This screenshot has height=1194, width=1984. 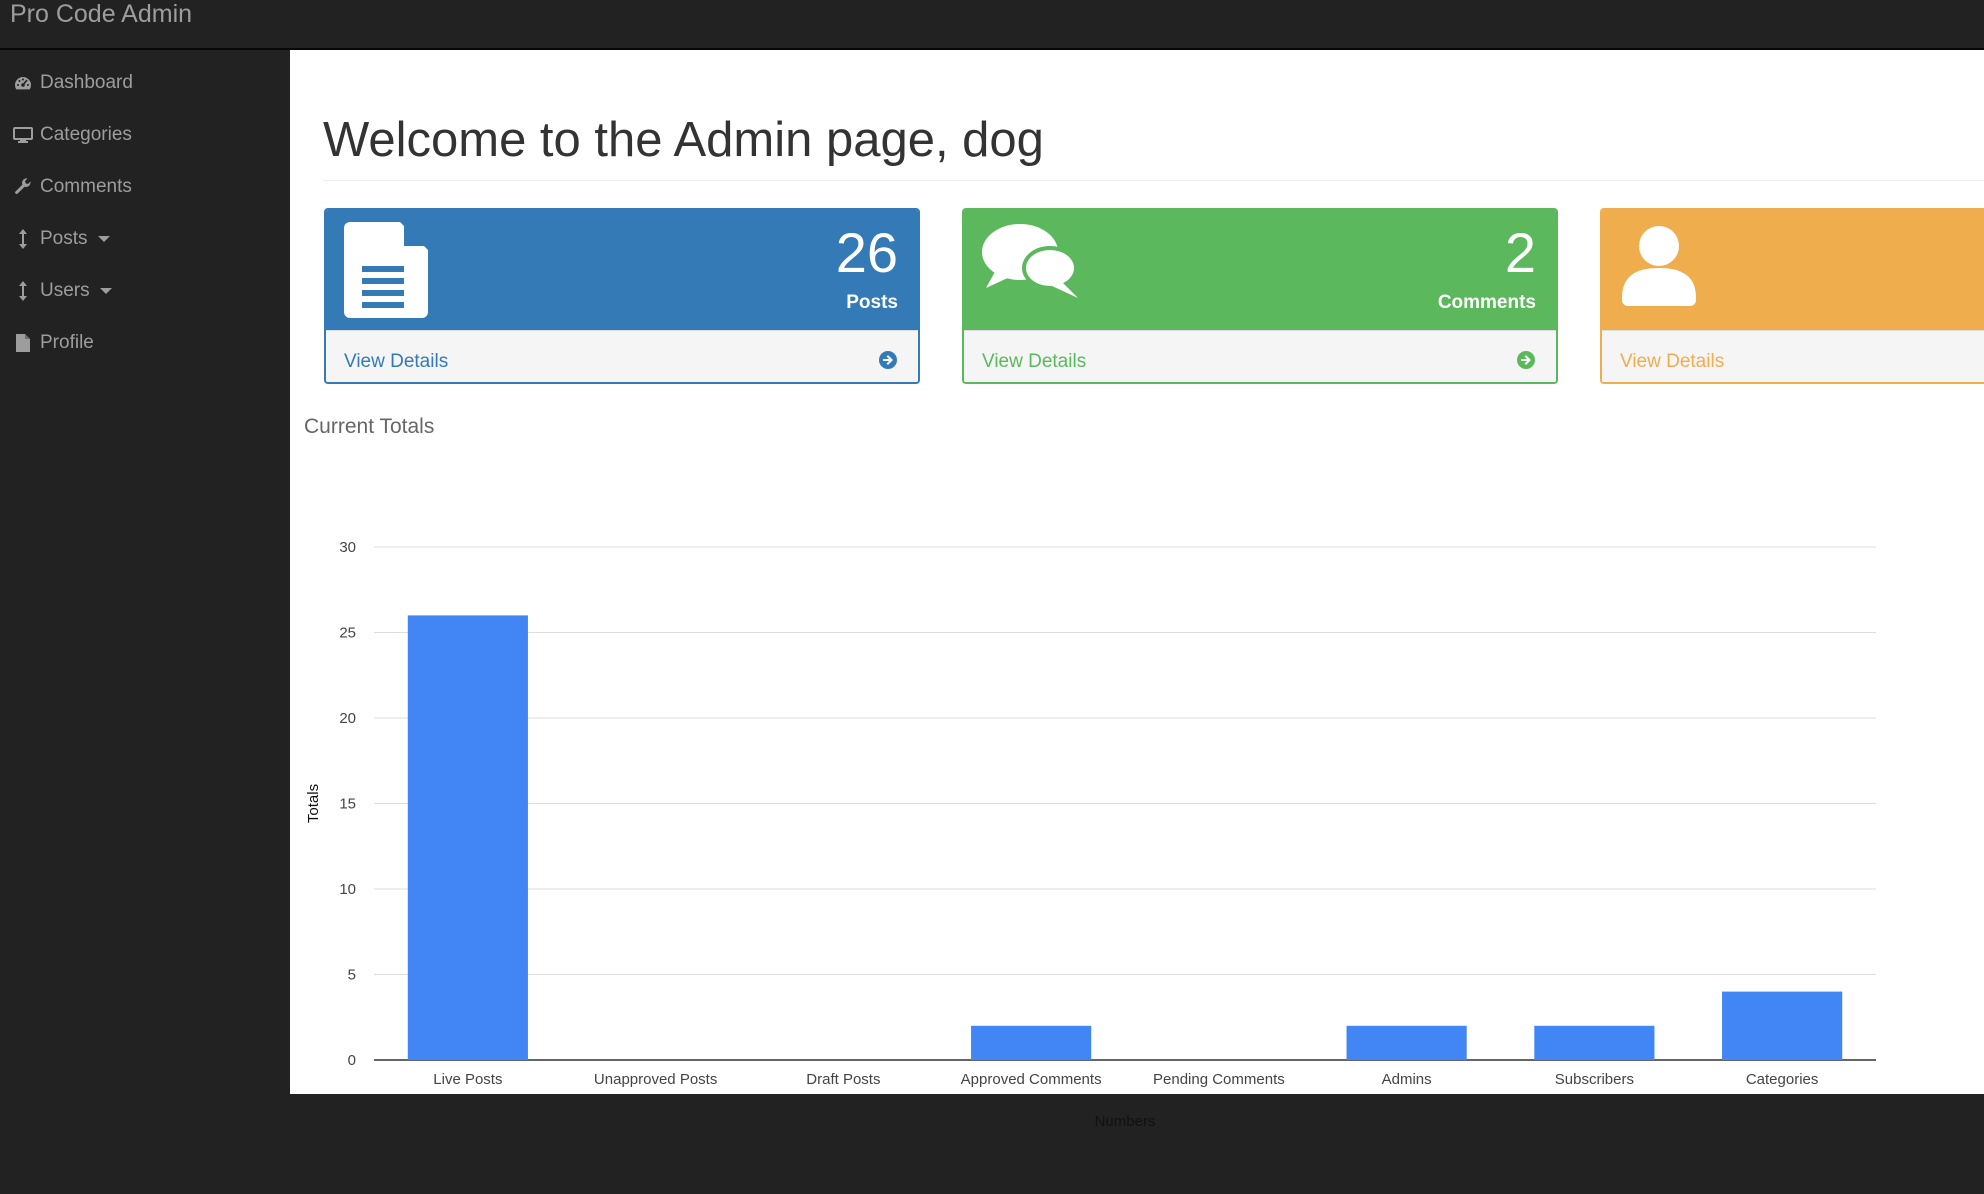 I want to click on panel-heading: 2 Comments, so click(x=1260, y=270).